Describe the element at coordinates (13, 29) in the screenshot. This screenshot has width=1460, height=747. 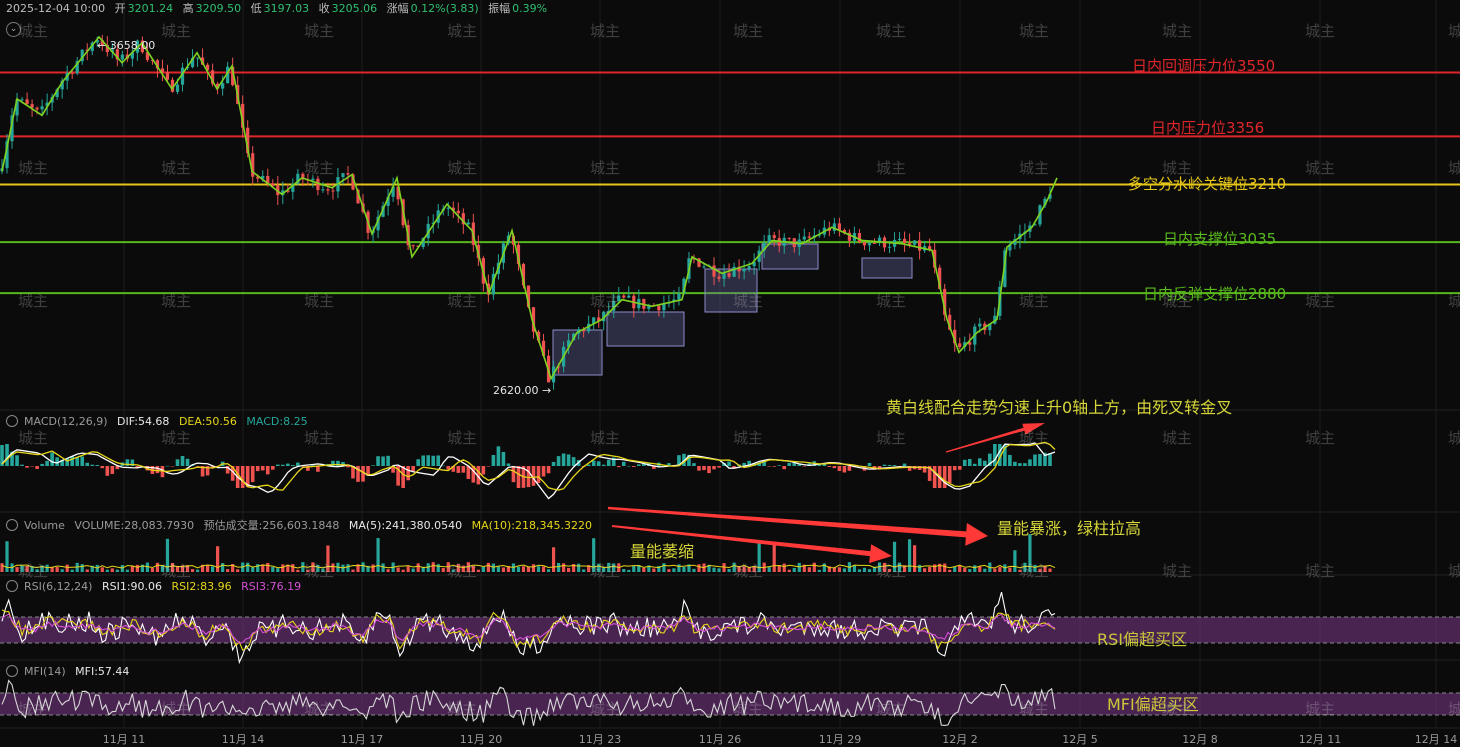
I see `collapse-chevron-icon: ⌄` at that location.